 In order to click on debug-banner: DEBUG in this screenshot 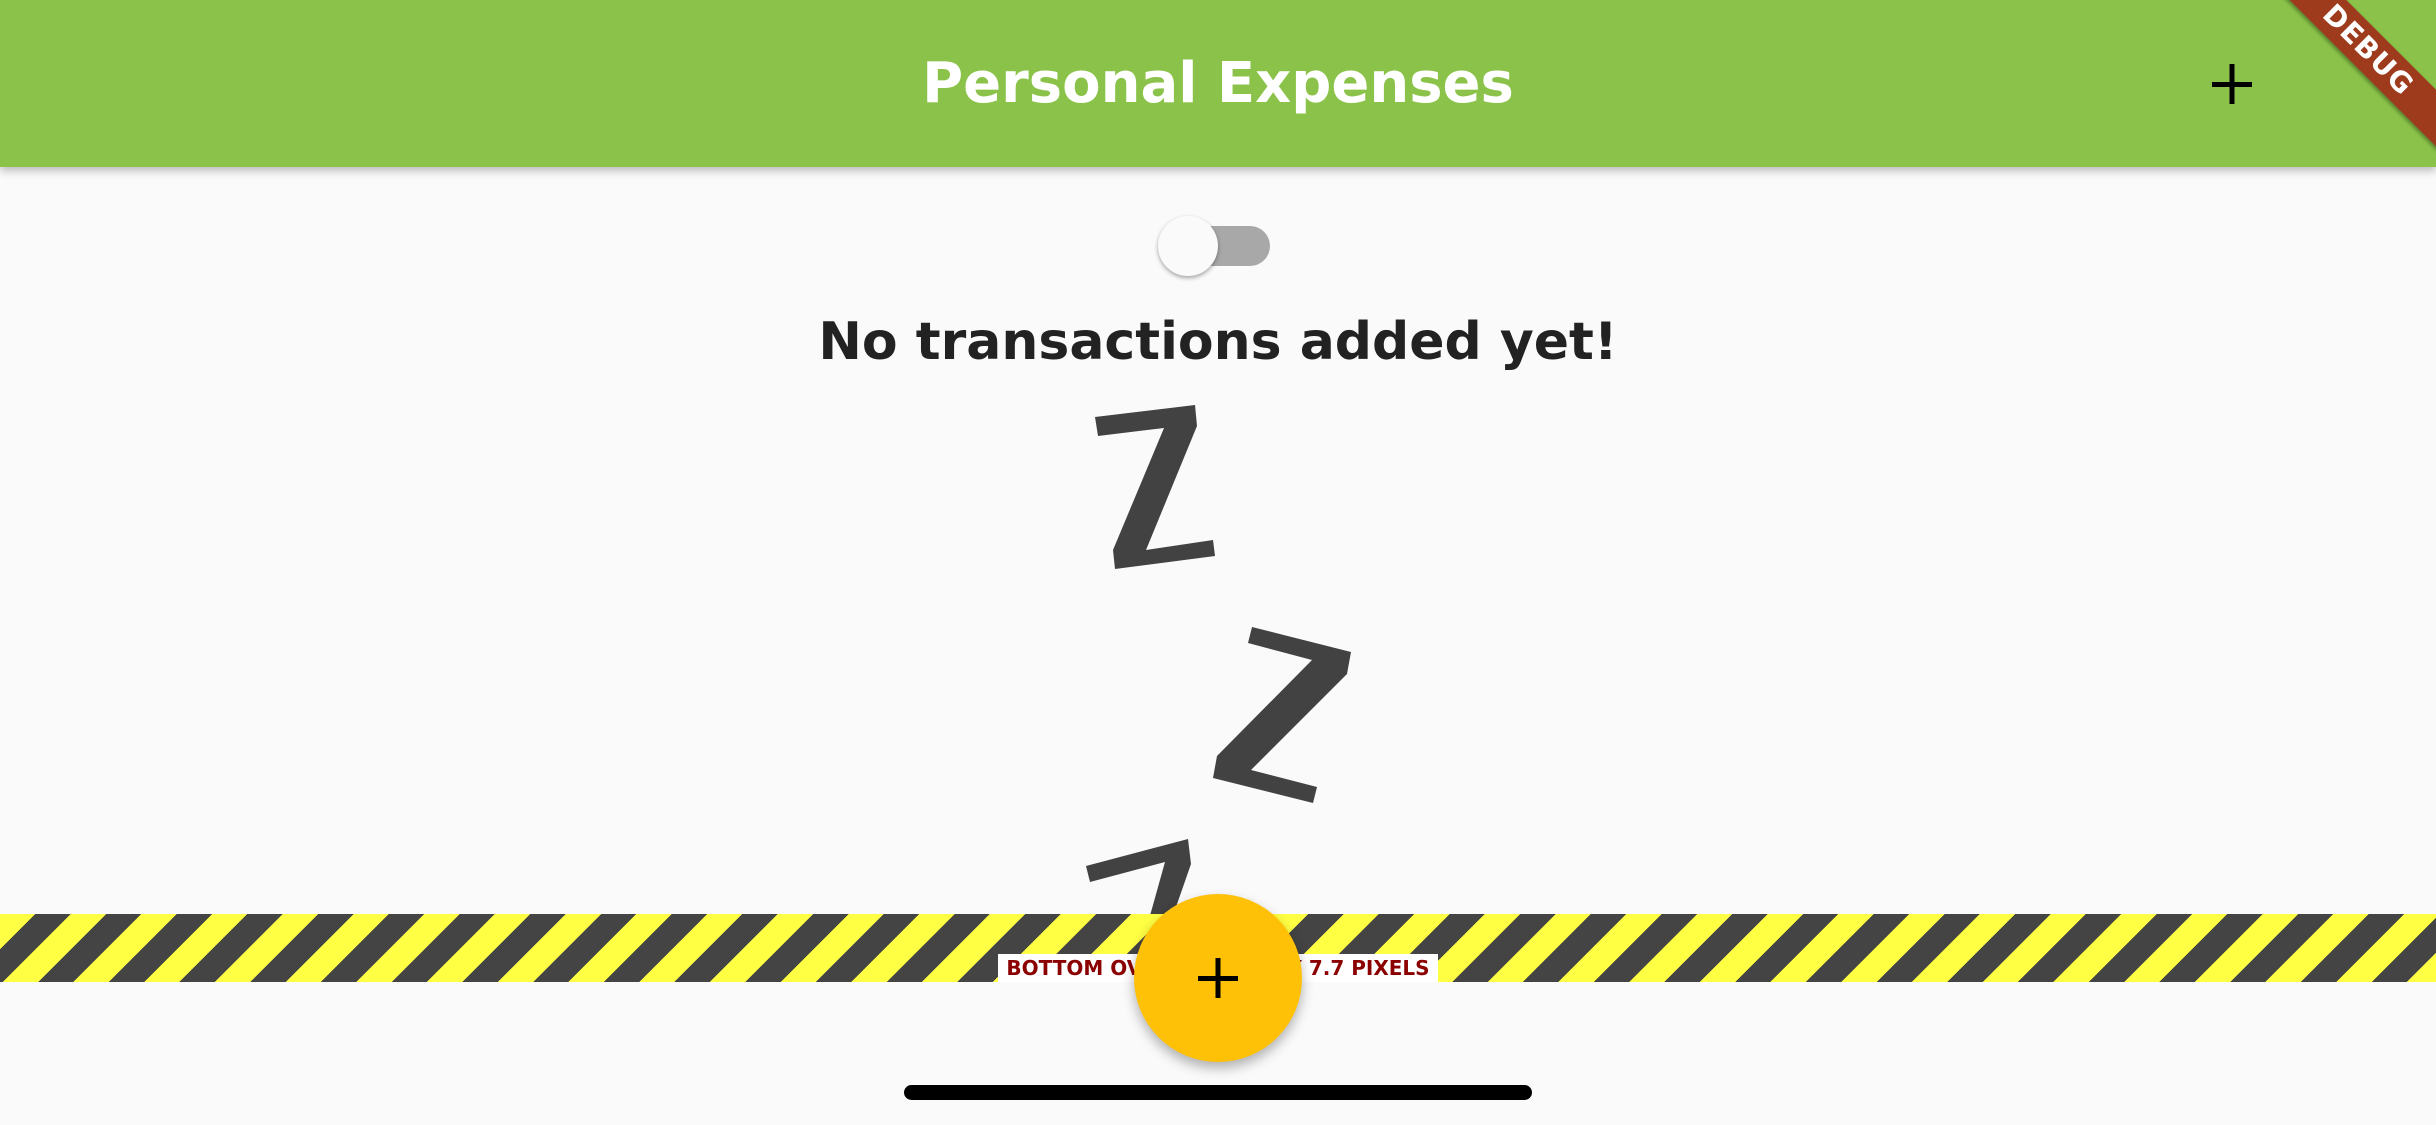, I will do `click(2336, 100)`.